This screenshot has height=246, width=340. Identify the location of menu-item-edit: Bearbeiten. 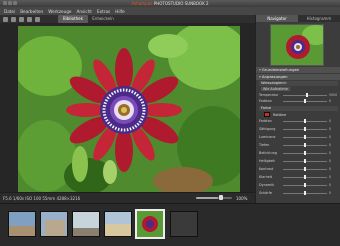
(31, 11).